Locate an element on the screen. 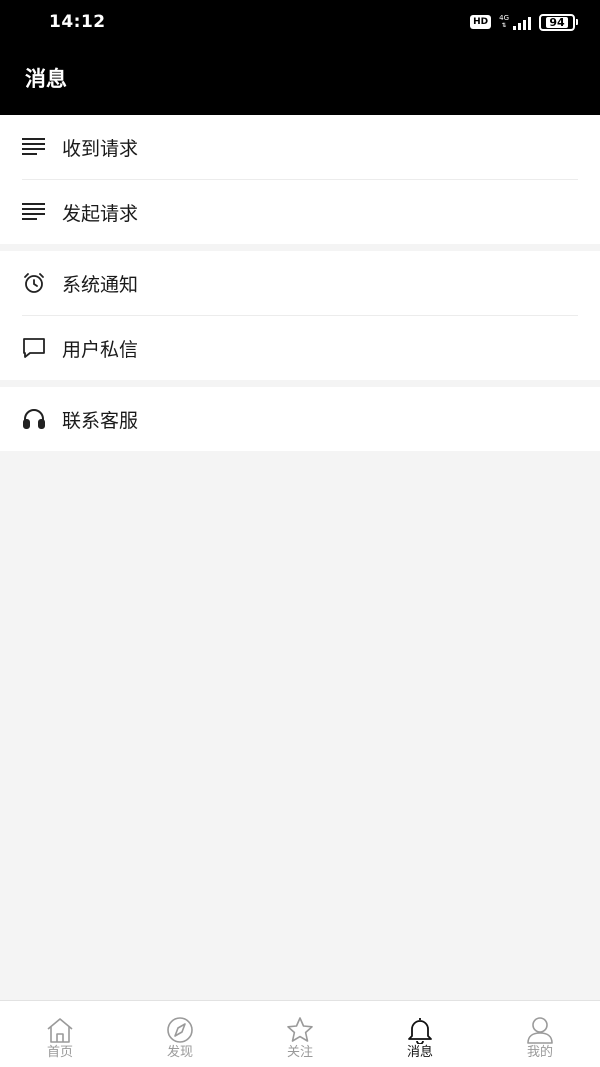 This screenshot has width=600, height=1067. nav-item-following: 关注 is located at coordinates (300, 1034).